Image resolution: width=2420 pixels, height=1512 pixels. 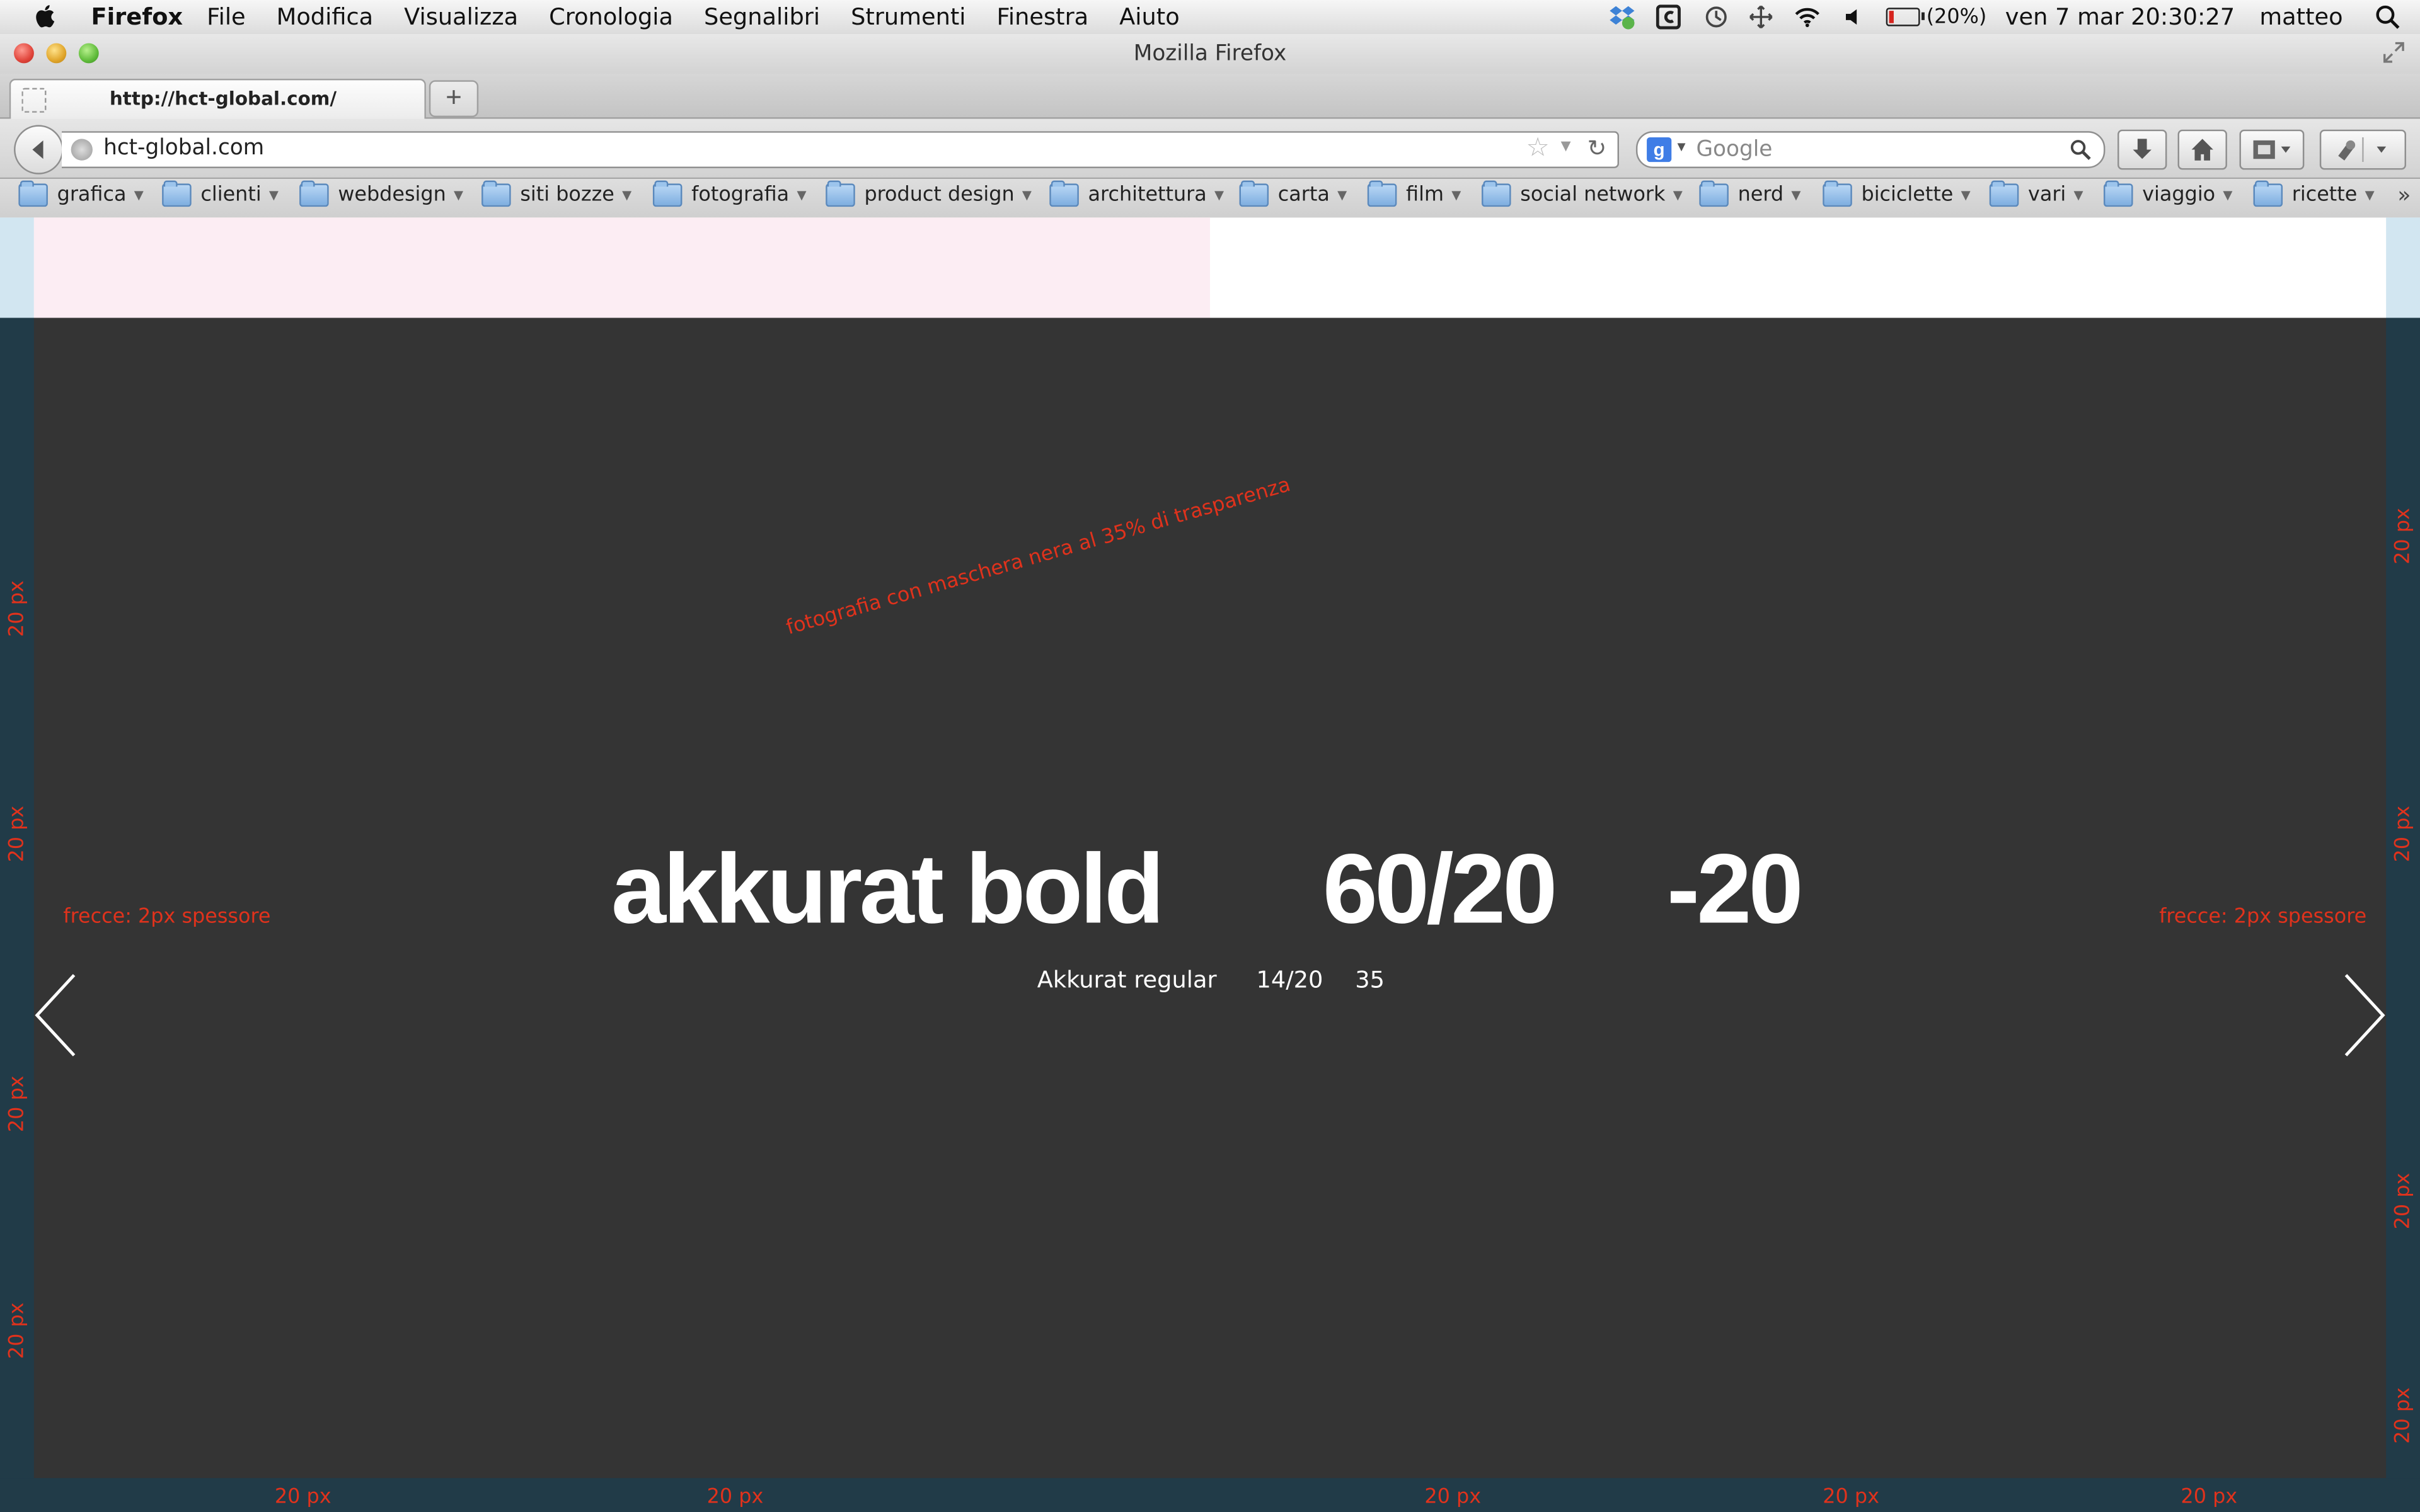 I want to click on search-bar: g ▼, so click(x=1870, y=149).